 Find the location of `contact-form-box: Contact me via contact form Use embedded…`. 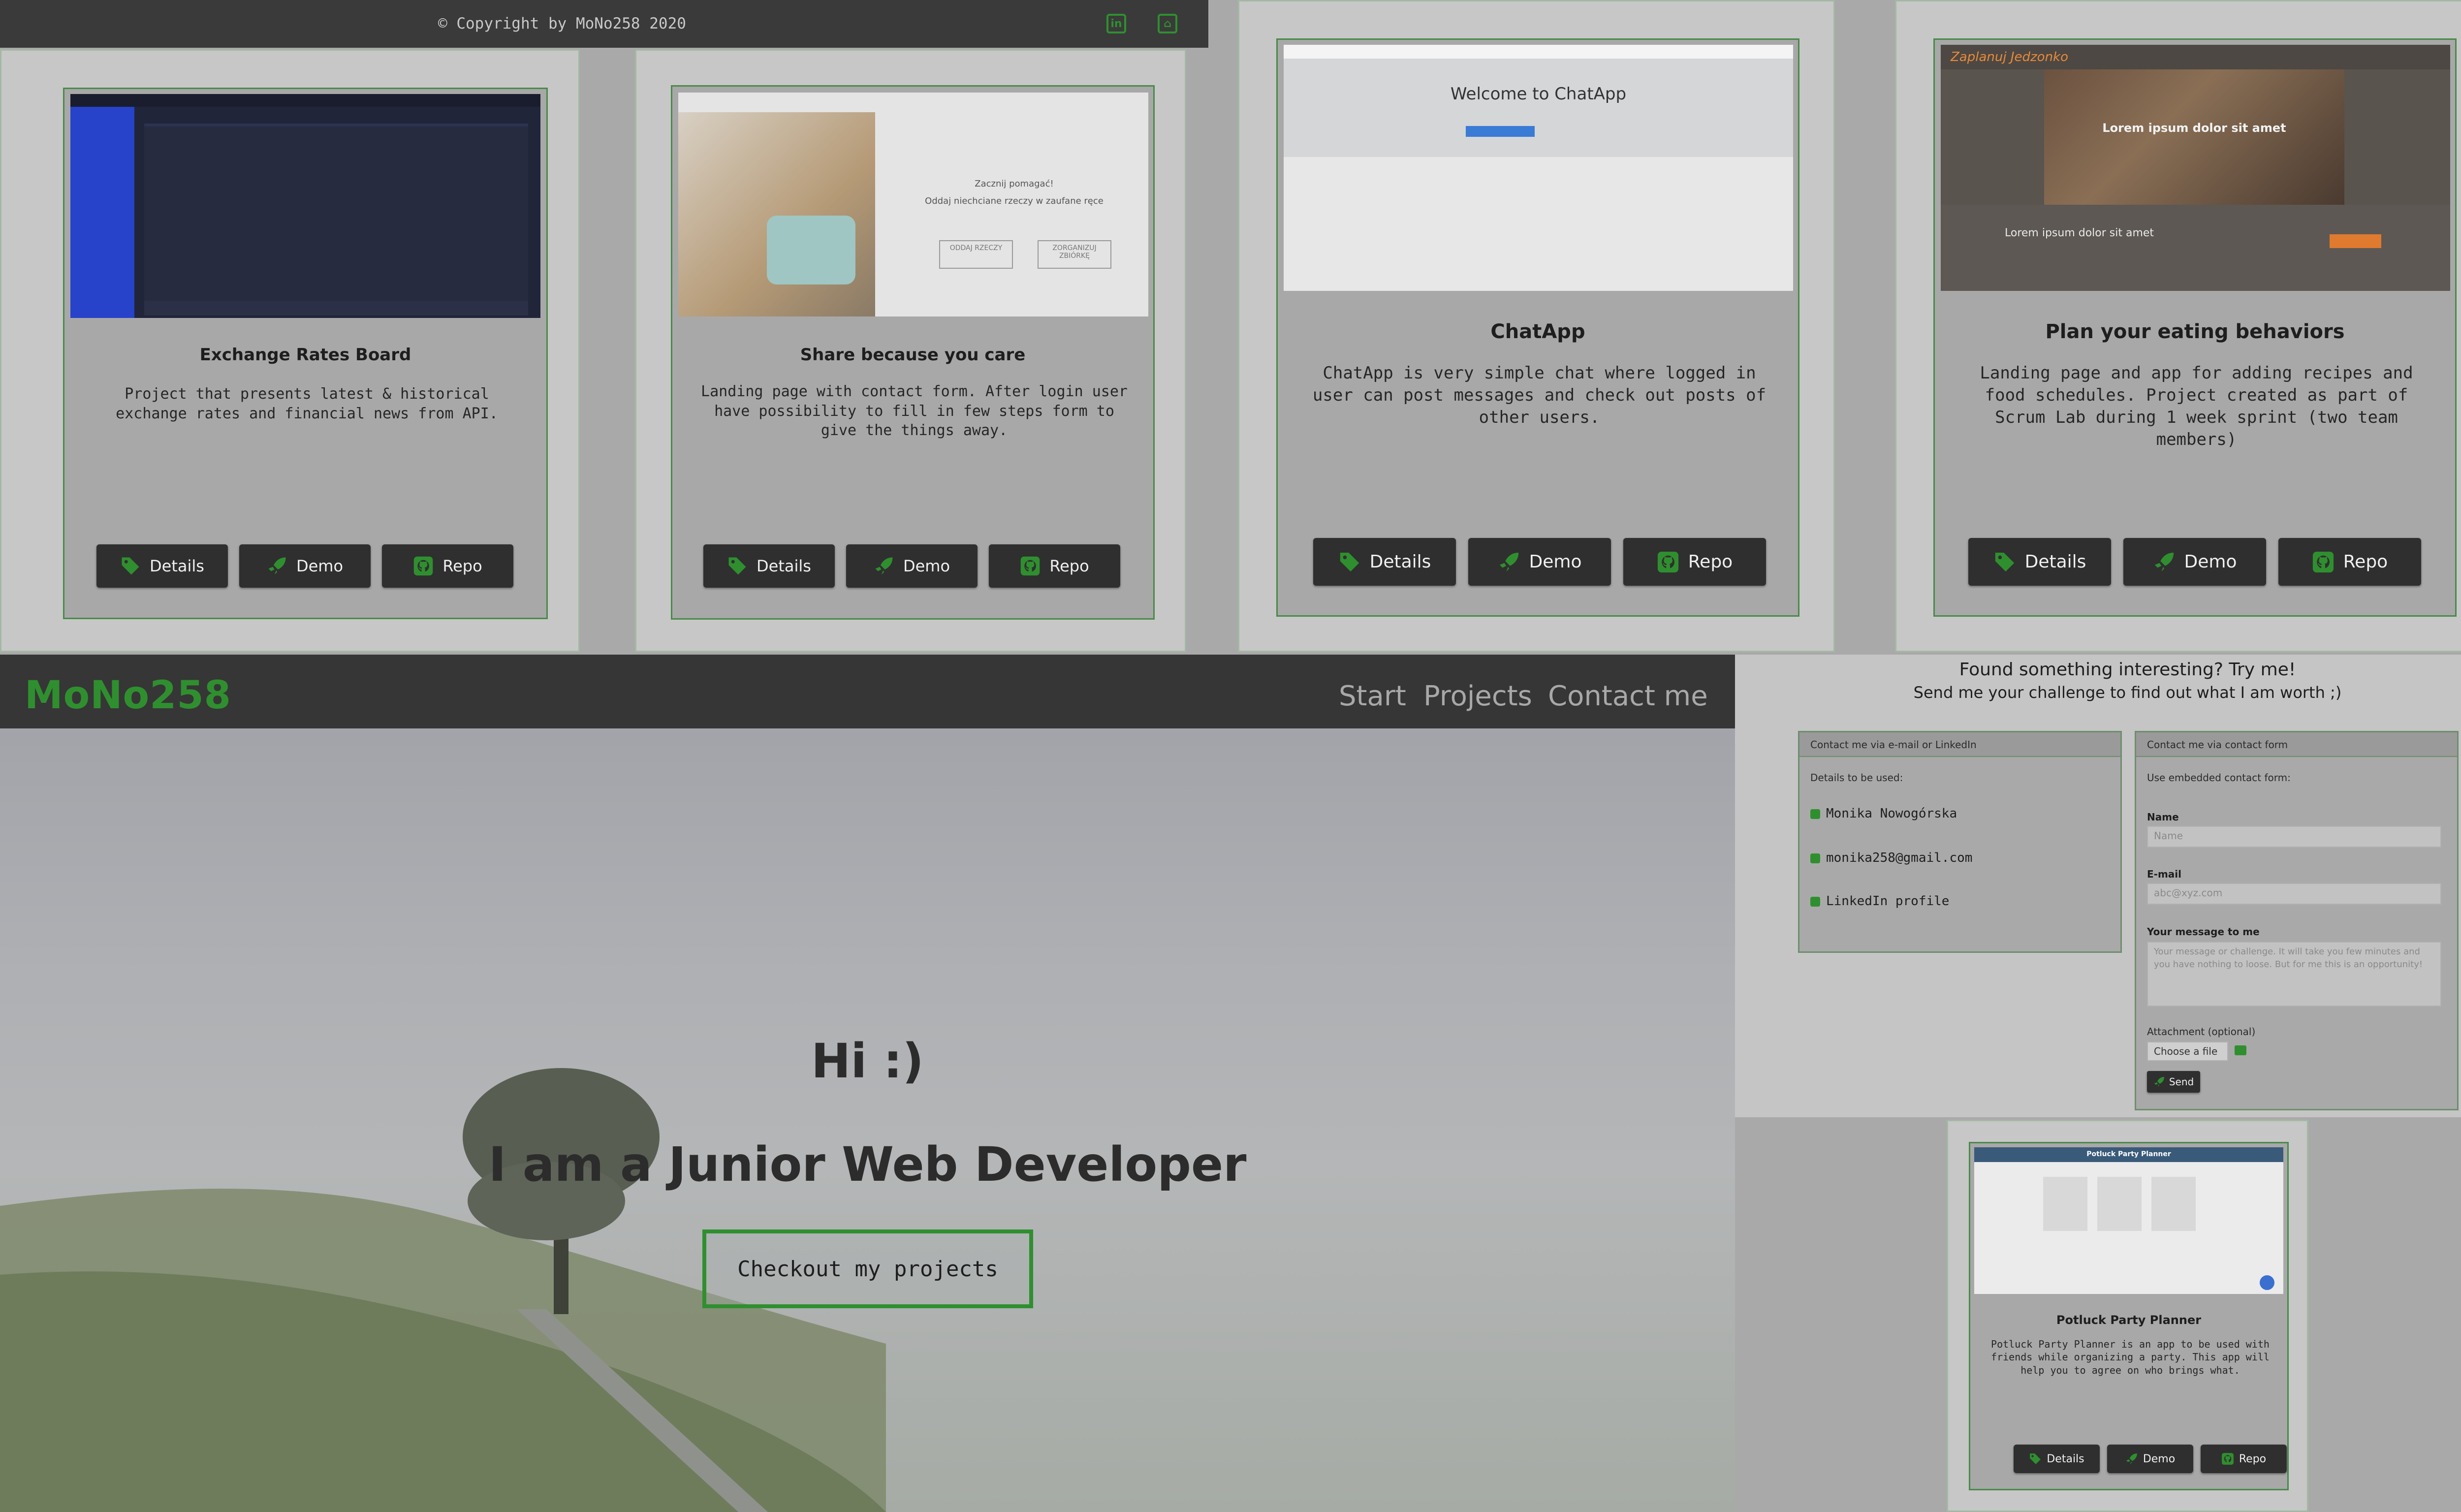

contact-form-box: Contact me via contact form Use embedded… is located at coordinates (2297, 920).